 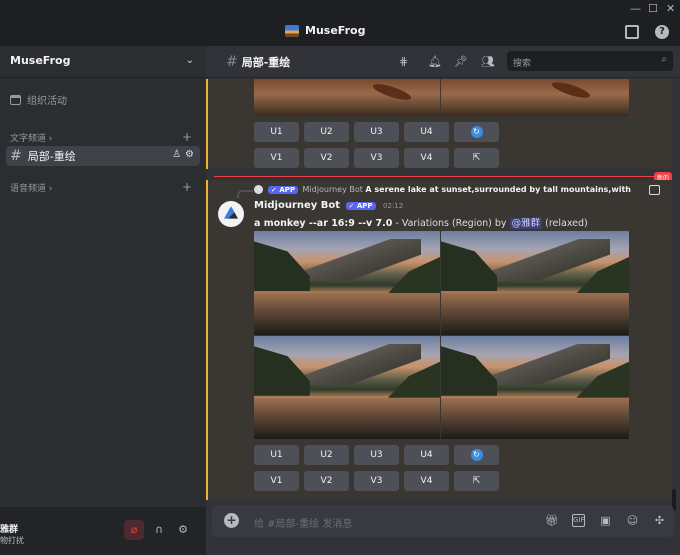 I want to click on category-label: 语音频道, so click(x=28, y=189).